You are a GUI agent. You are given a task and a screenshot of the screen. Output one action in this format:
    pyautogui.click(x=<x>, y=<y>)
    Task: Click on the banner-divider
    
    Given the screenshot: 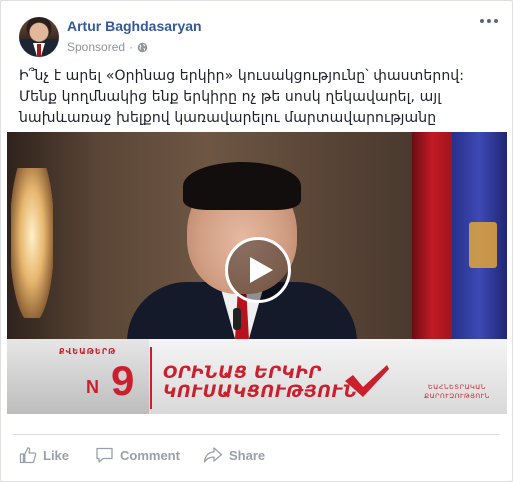 What is the action you would take?
    pyautogui.click(x=151, y=378)
    